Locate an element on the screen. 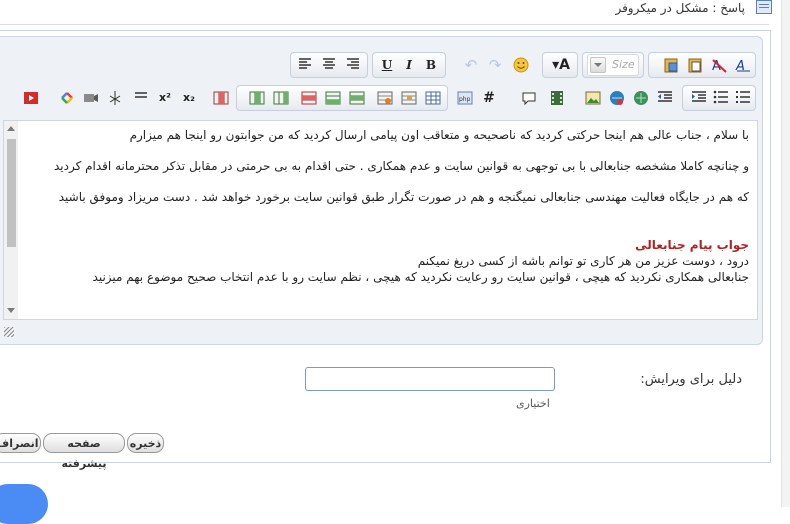 This screenshot has width=790, height=524. table-insert-row-icon is located at coordinates (333, 98).